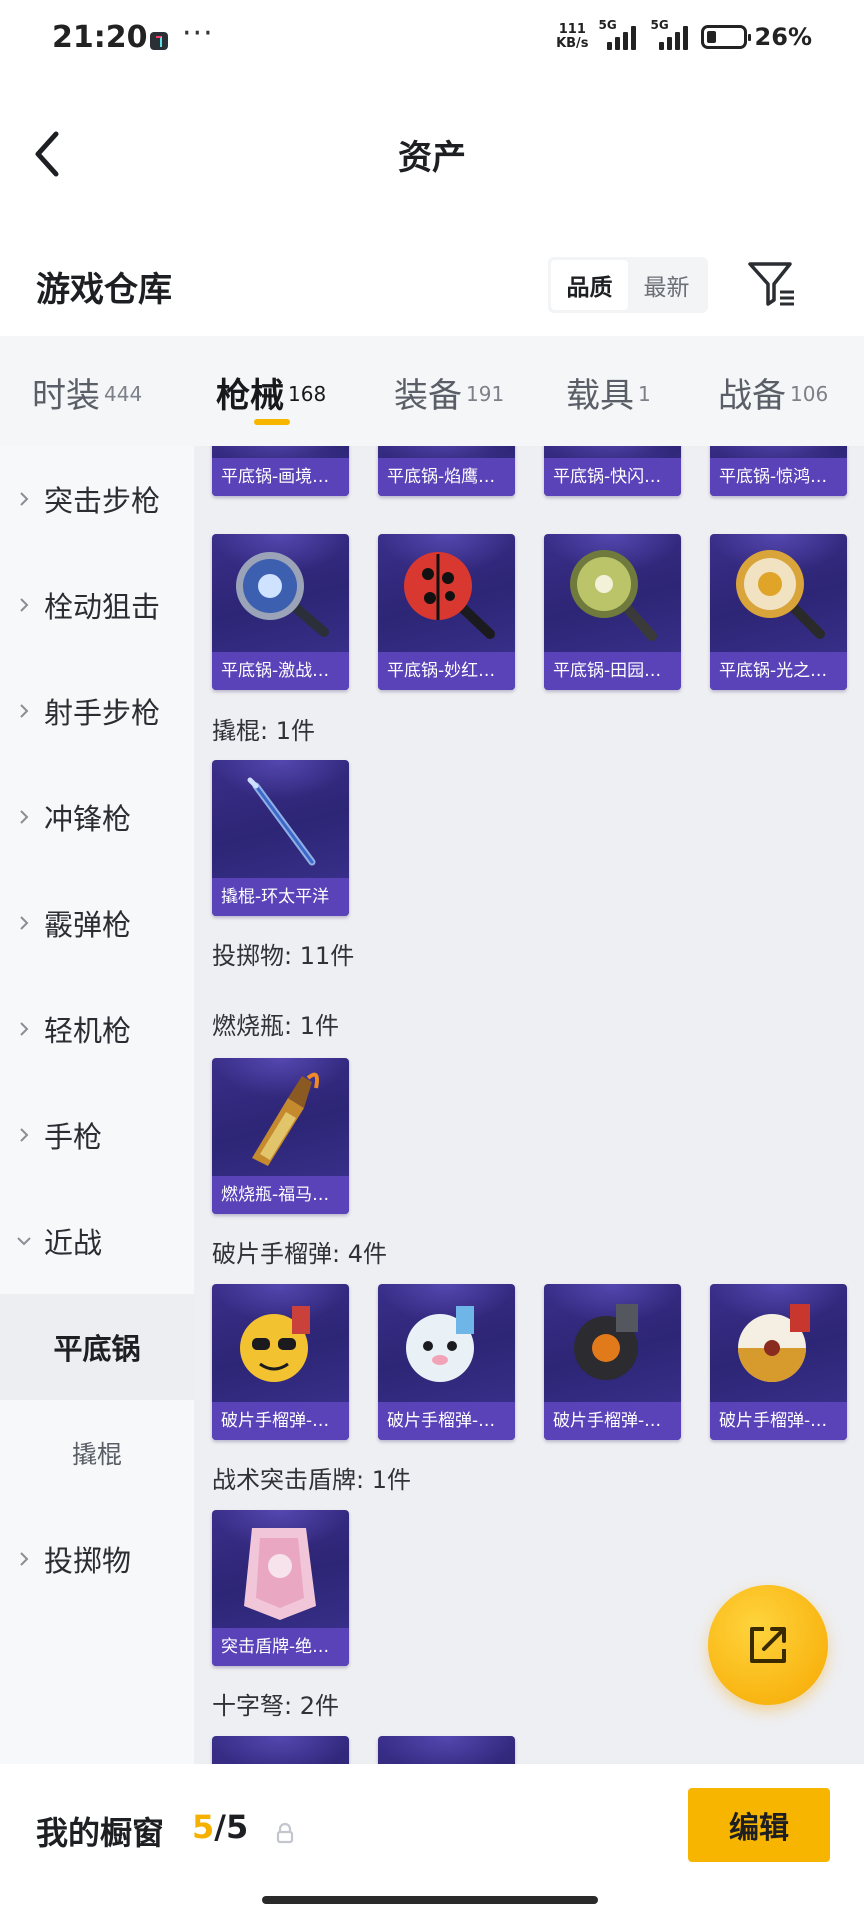 The image size is (864, 1920). I want to click on sort-newest-button: 最新, so click(666, 285).